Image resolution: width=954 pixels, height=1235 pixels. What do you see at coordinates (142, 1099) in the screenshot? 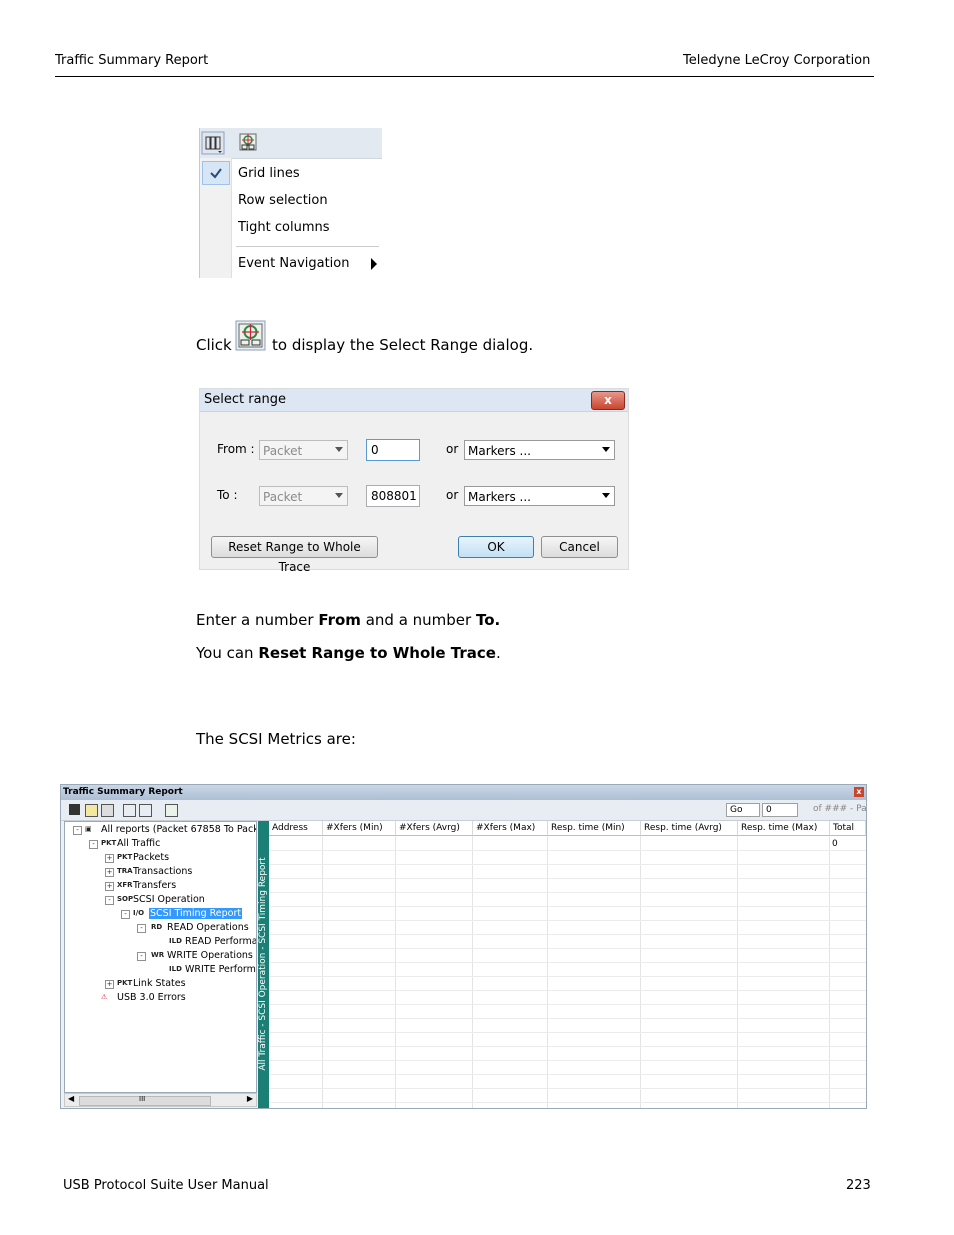
I see `scroll-grip: III` at bounding box center [142, 1099].